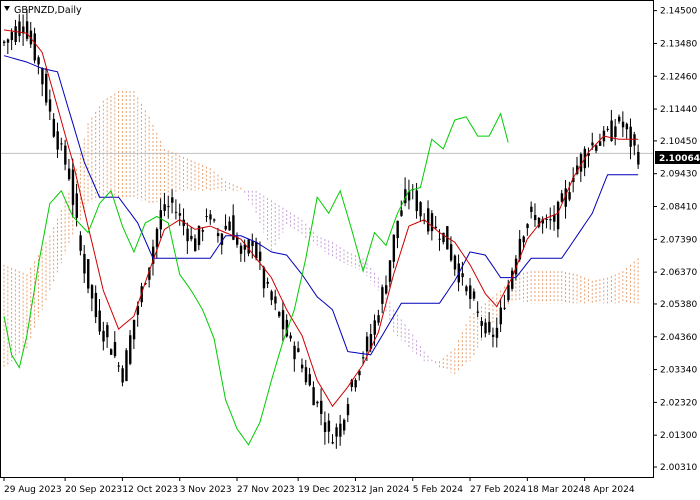 The height and width of the screenshot is (500, 700). What do you see at coordinates (678, 44) in the screenshot?
I see `price-tick-label: 2.13480` at bounding box center [678, 44].